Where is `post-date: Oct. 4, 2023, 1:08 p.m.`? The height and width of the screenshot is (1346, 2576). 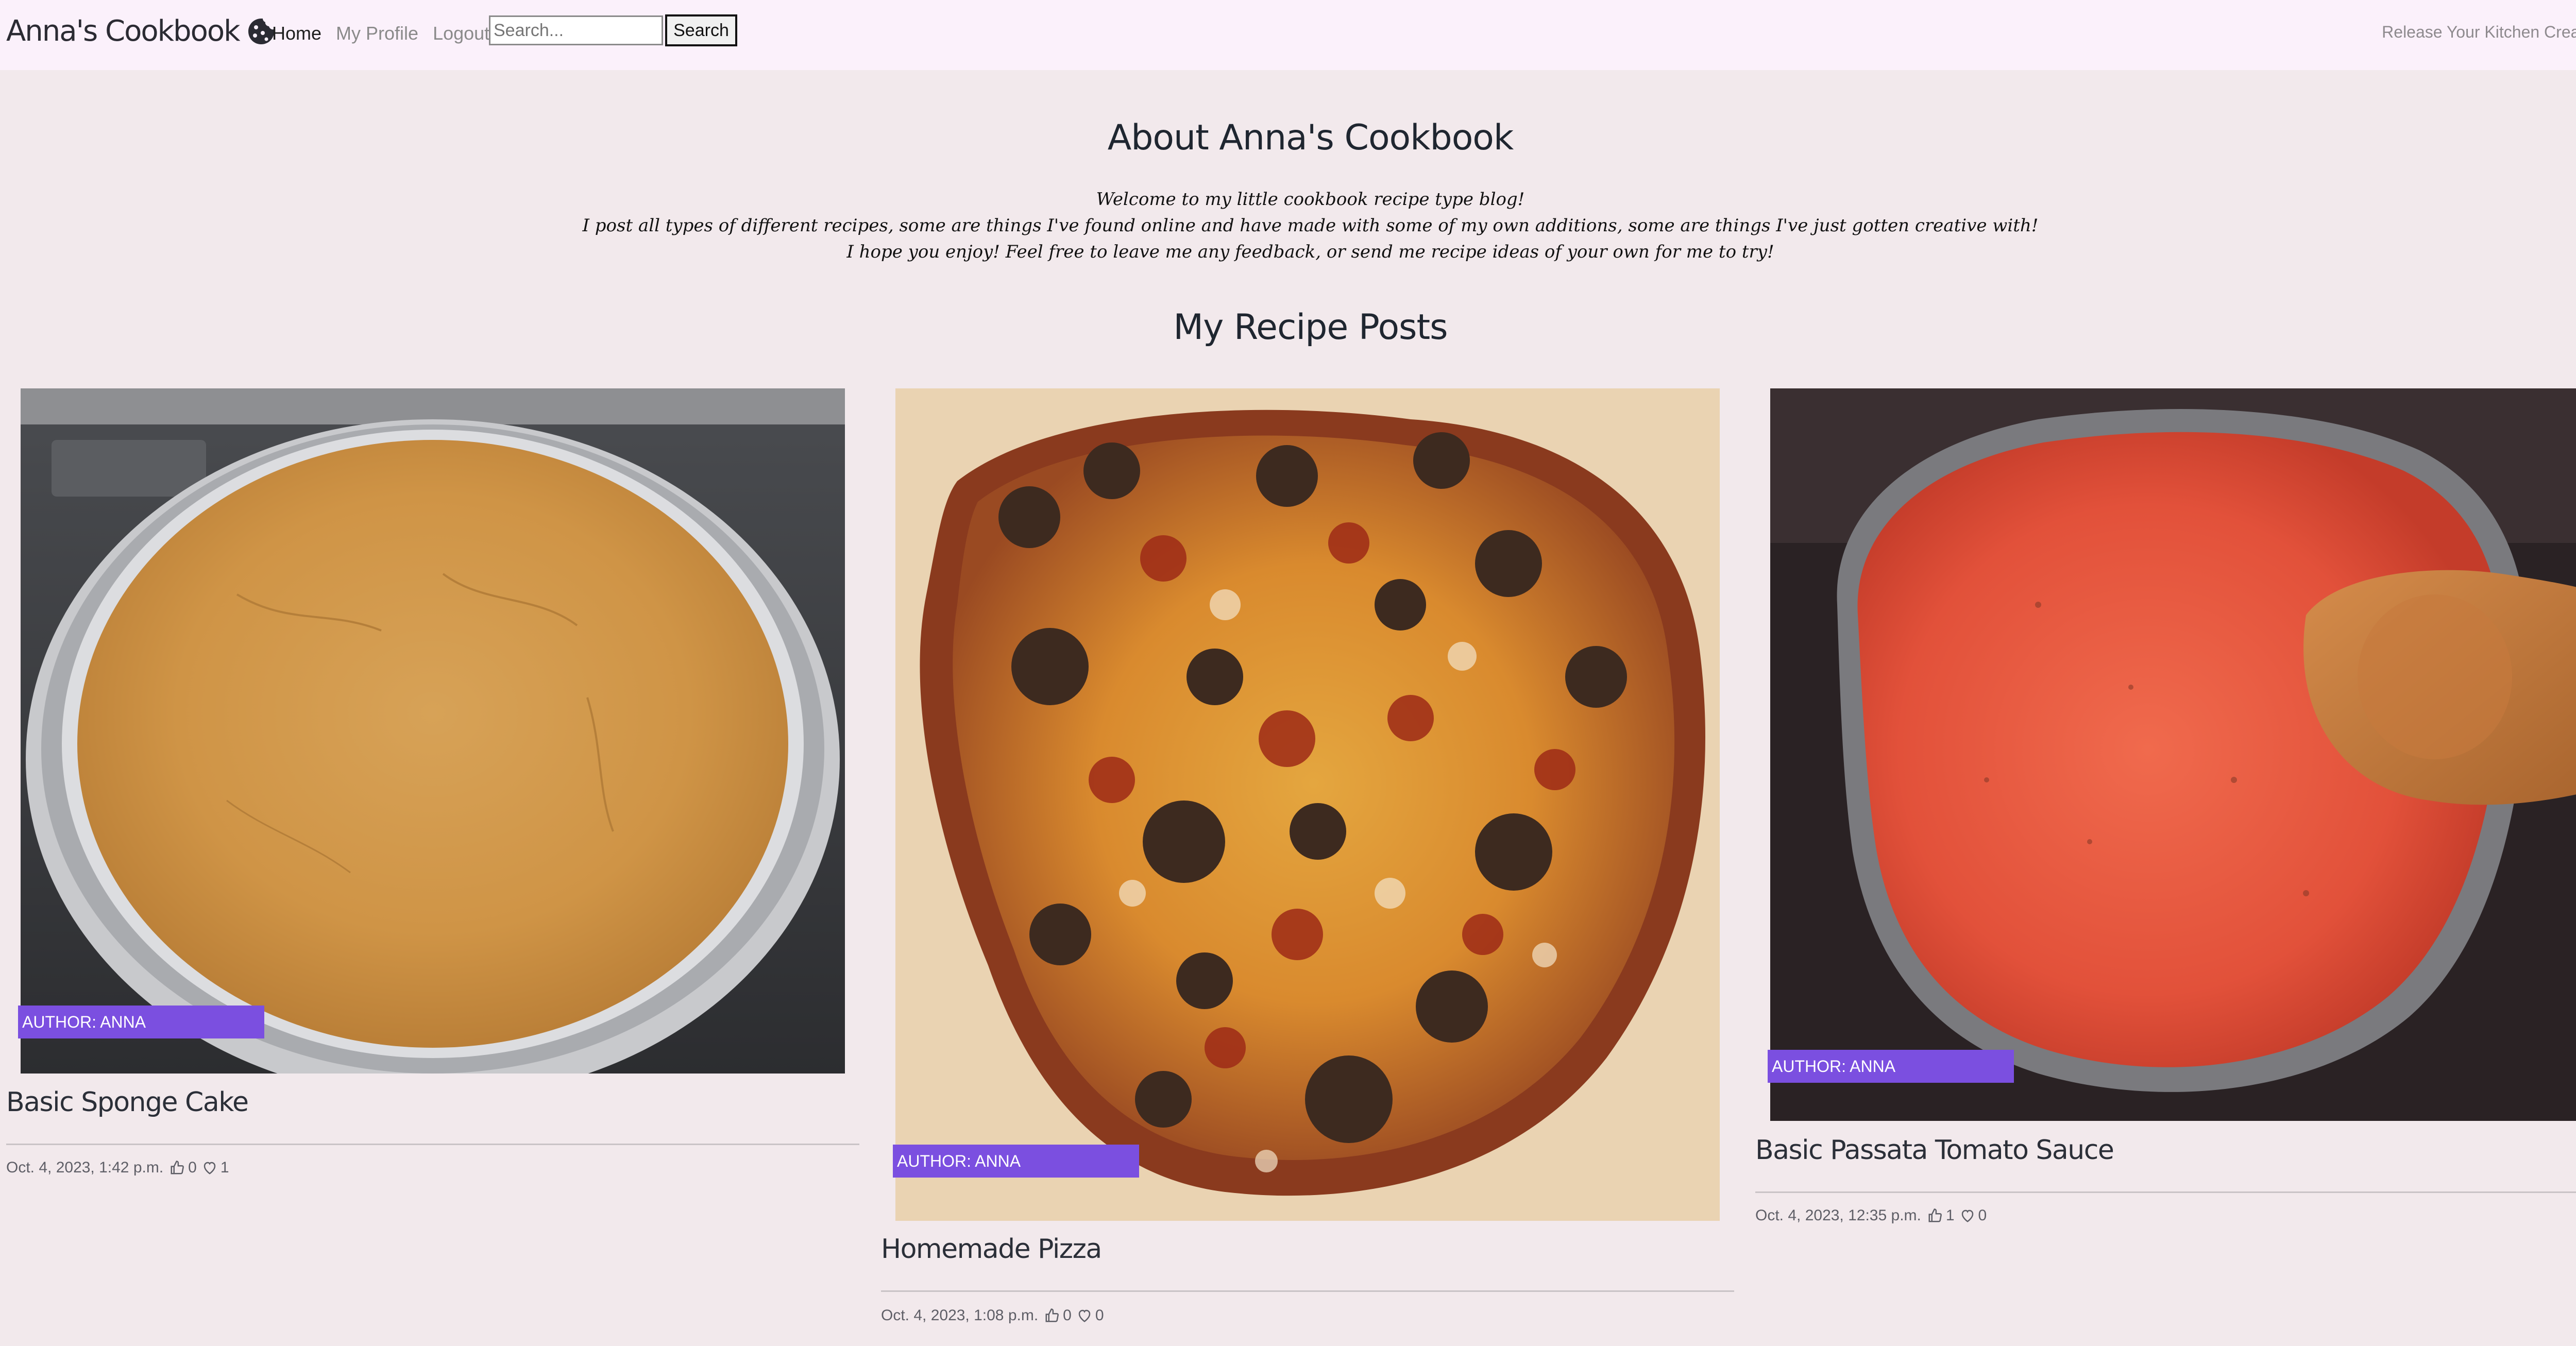
post-date: Oct. 4, 2023, 1:08 p.m. is located at coordinates (960, 1316).